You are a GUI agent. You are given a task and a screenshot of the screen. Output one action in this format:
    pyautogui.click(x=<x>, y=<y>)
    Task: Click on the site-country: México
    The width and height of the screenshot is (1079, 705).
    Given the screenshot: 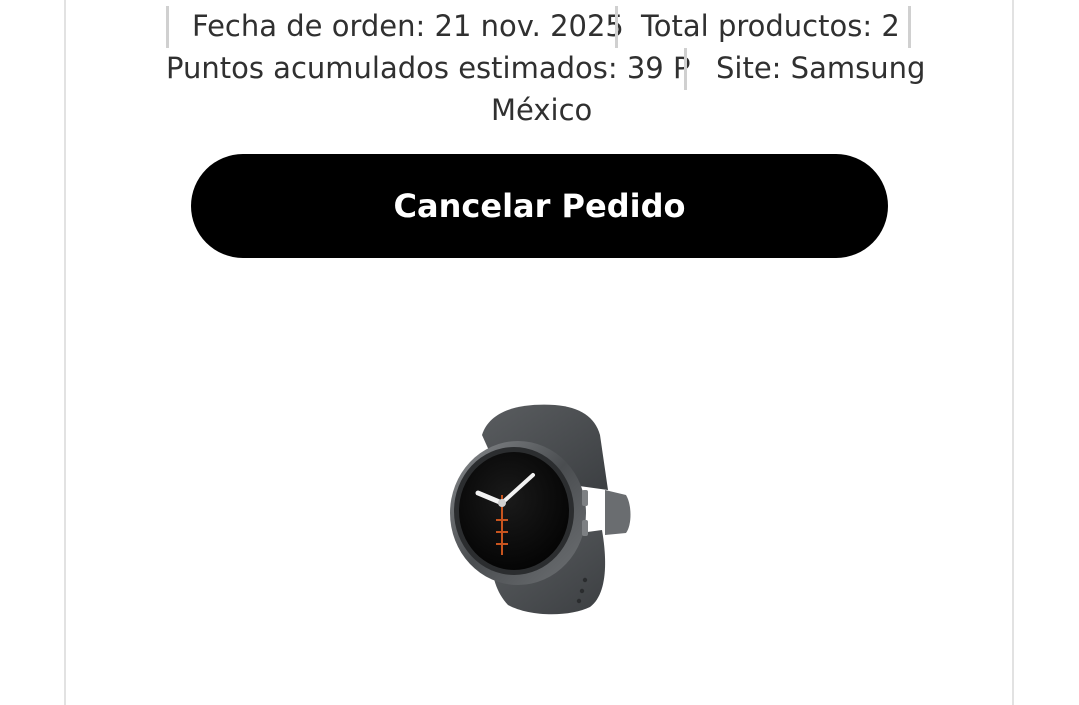 What is the action you would take?
    pyautogui.click(x=542, y=110)
    